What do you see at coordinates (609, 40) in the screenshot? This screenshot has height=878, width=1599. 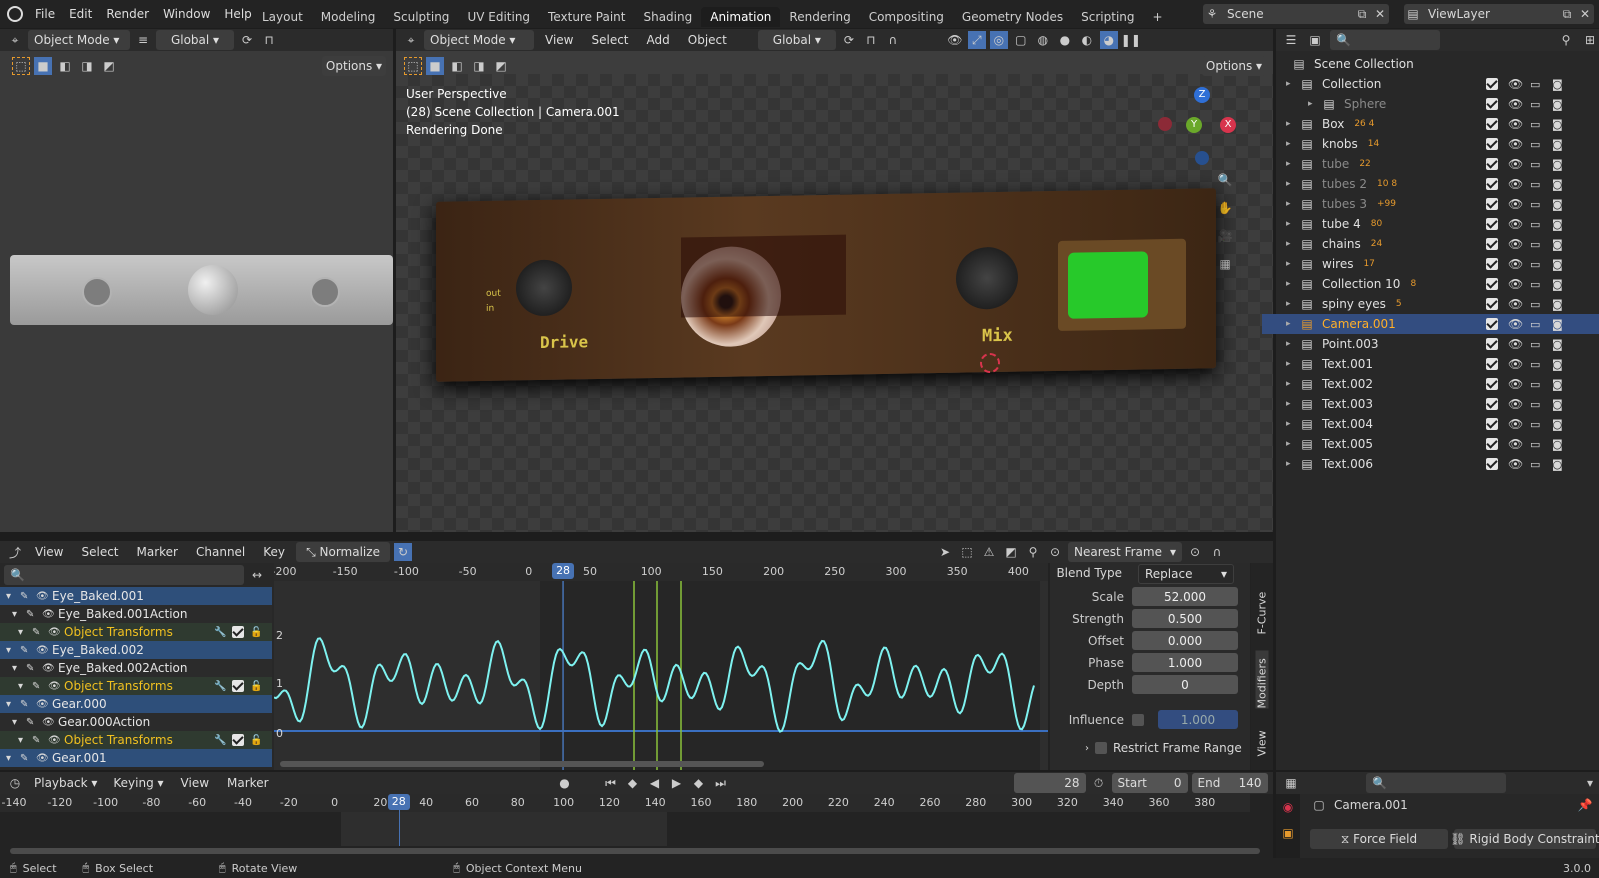 I see `menu-select: Select` at bounding box center [609, 40].